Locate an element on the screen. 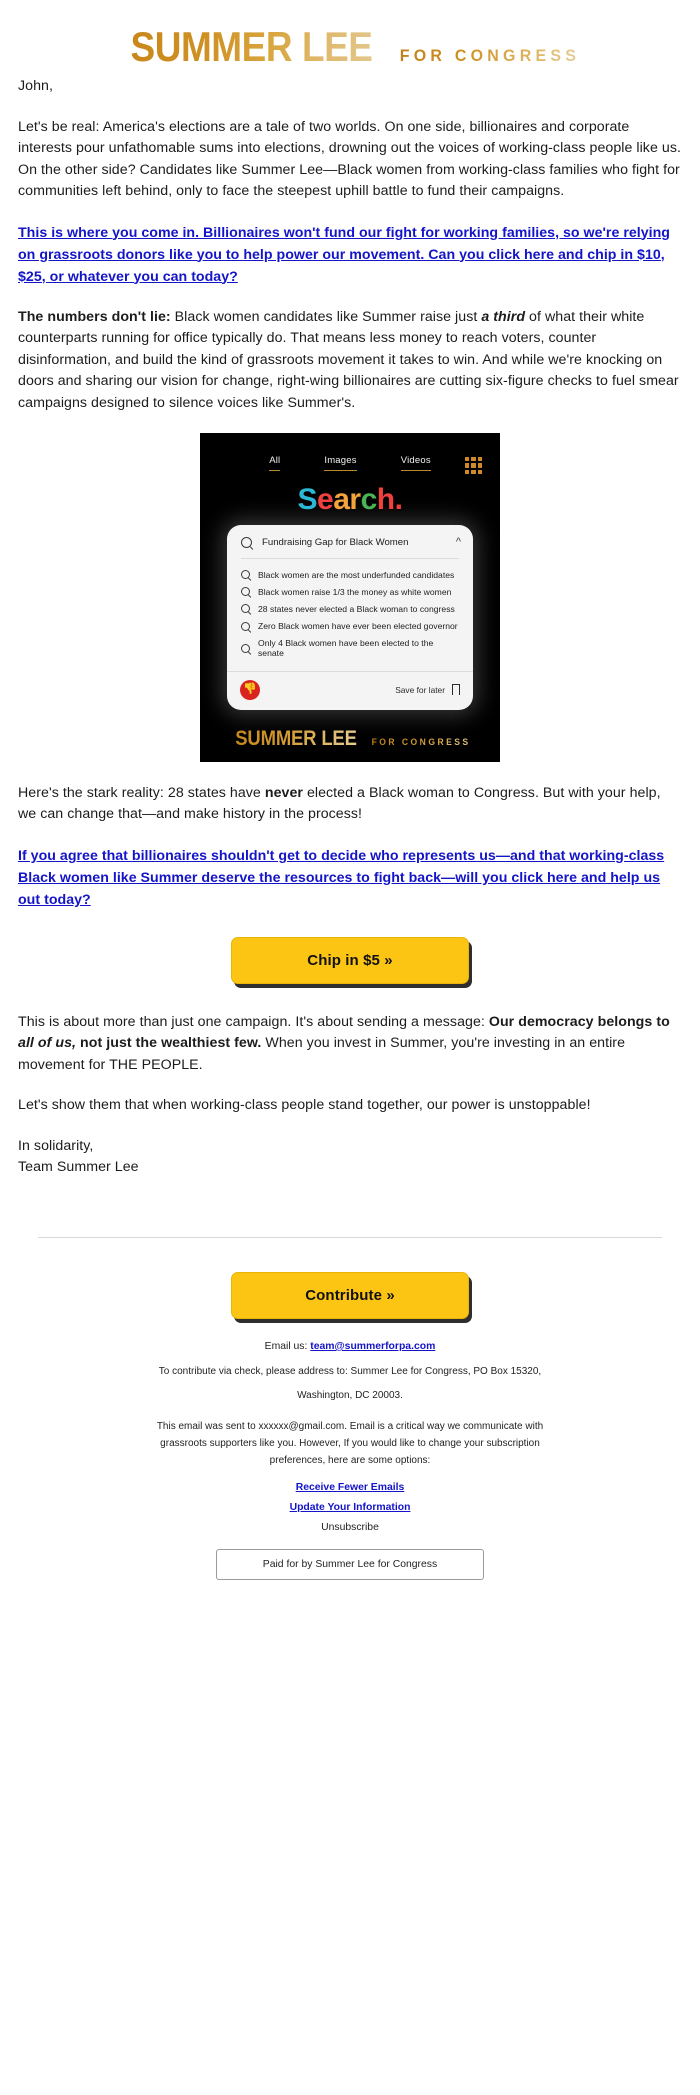  wordmark-letter-r: r is located at coordinates (355, 499).